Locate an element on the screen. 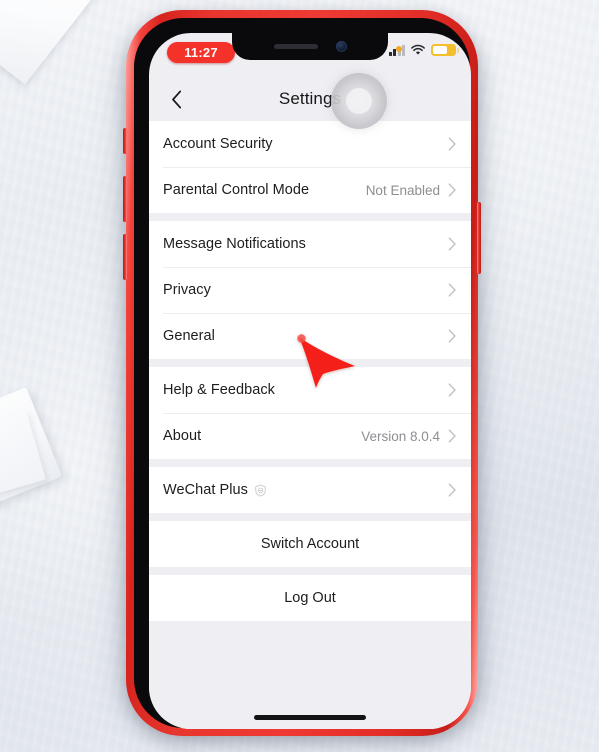  front-camera-icon is located at coordinates (341, 46).